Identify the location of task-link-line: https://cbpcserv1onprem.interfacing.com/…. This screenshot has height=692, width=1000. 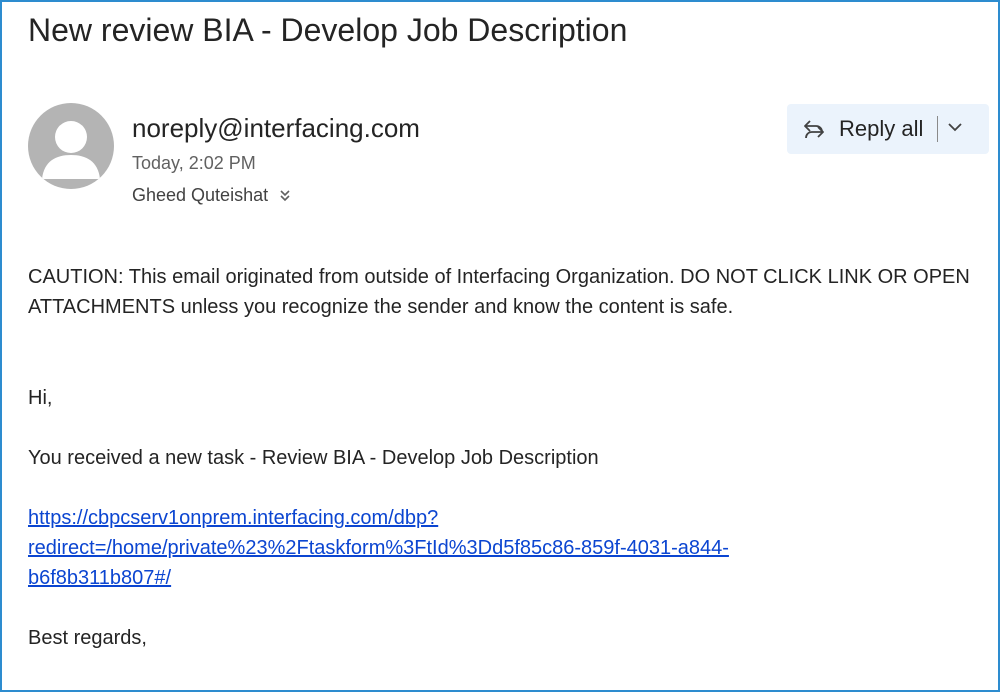
(233, 518).